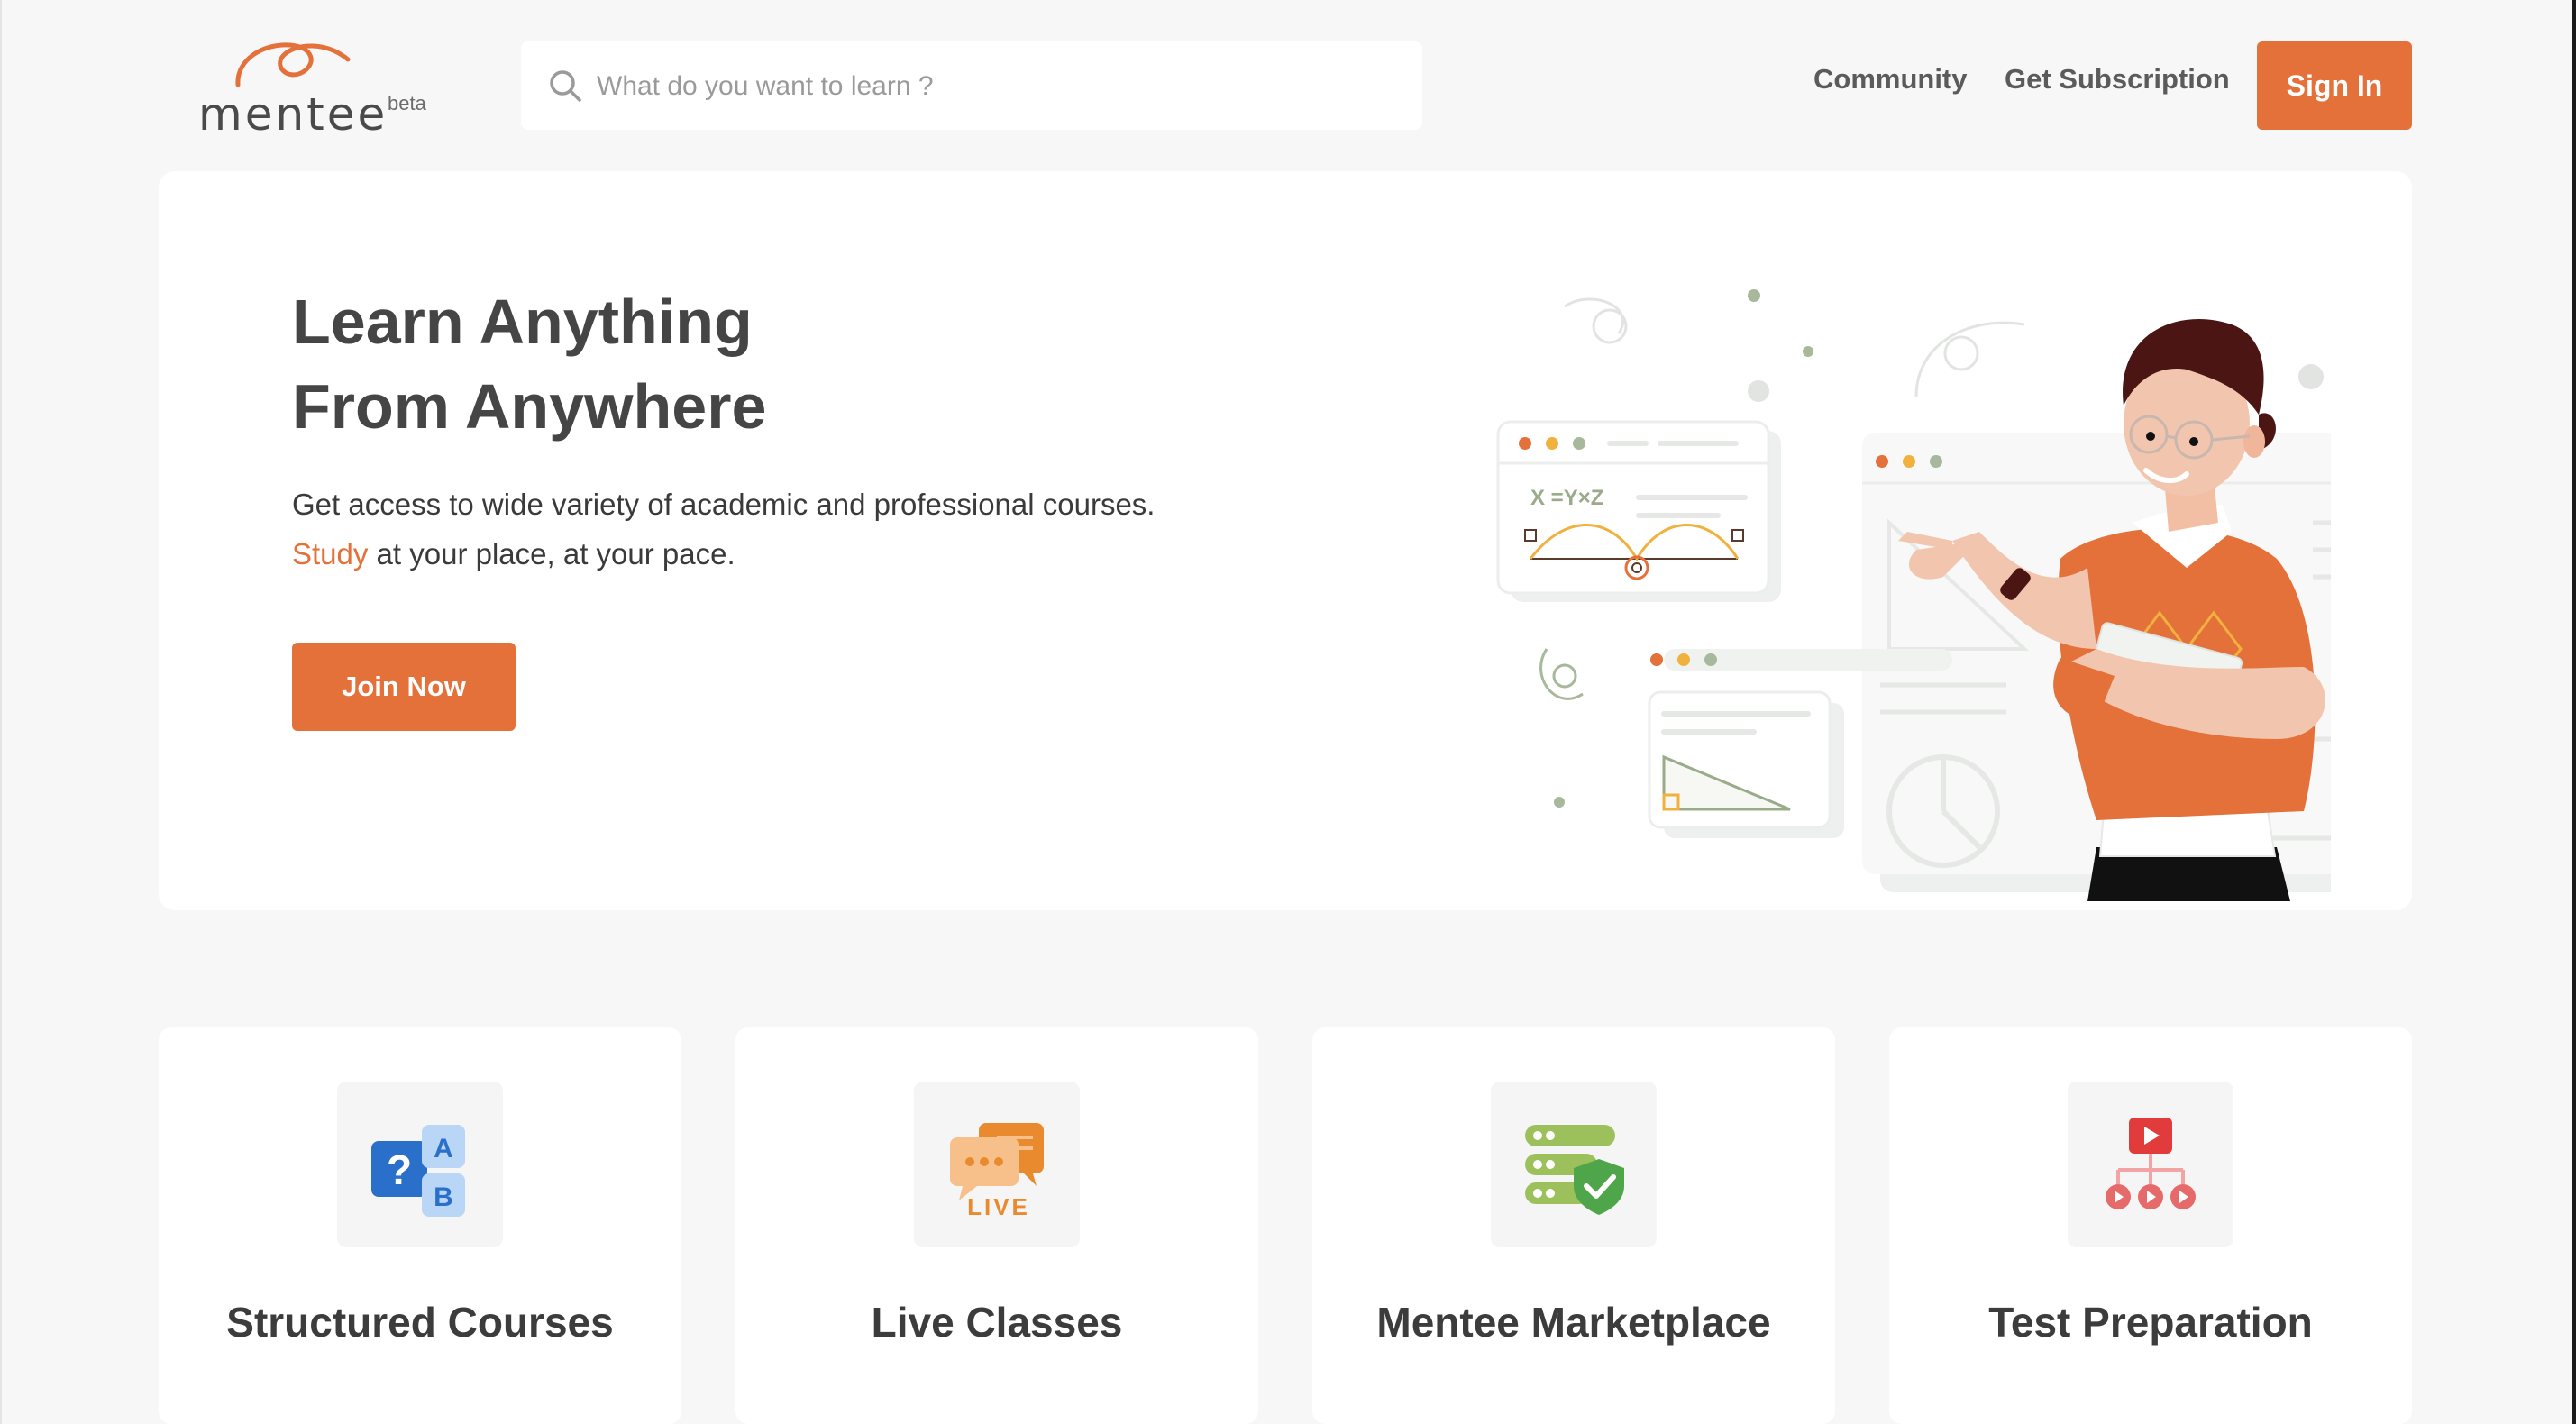  I want to click on svg-text: A, so click(443, 1149).